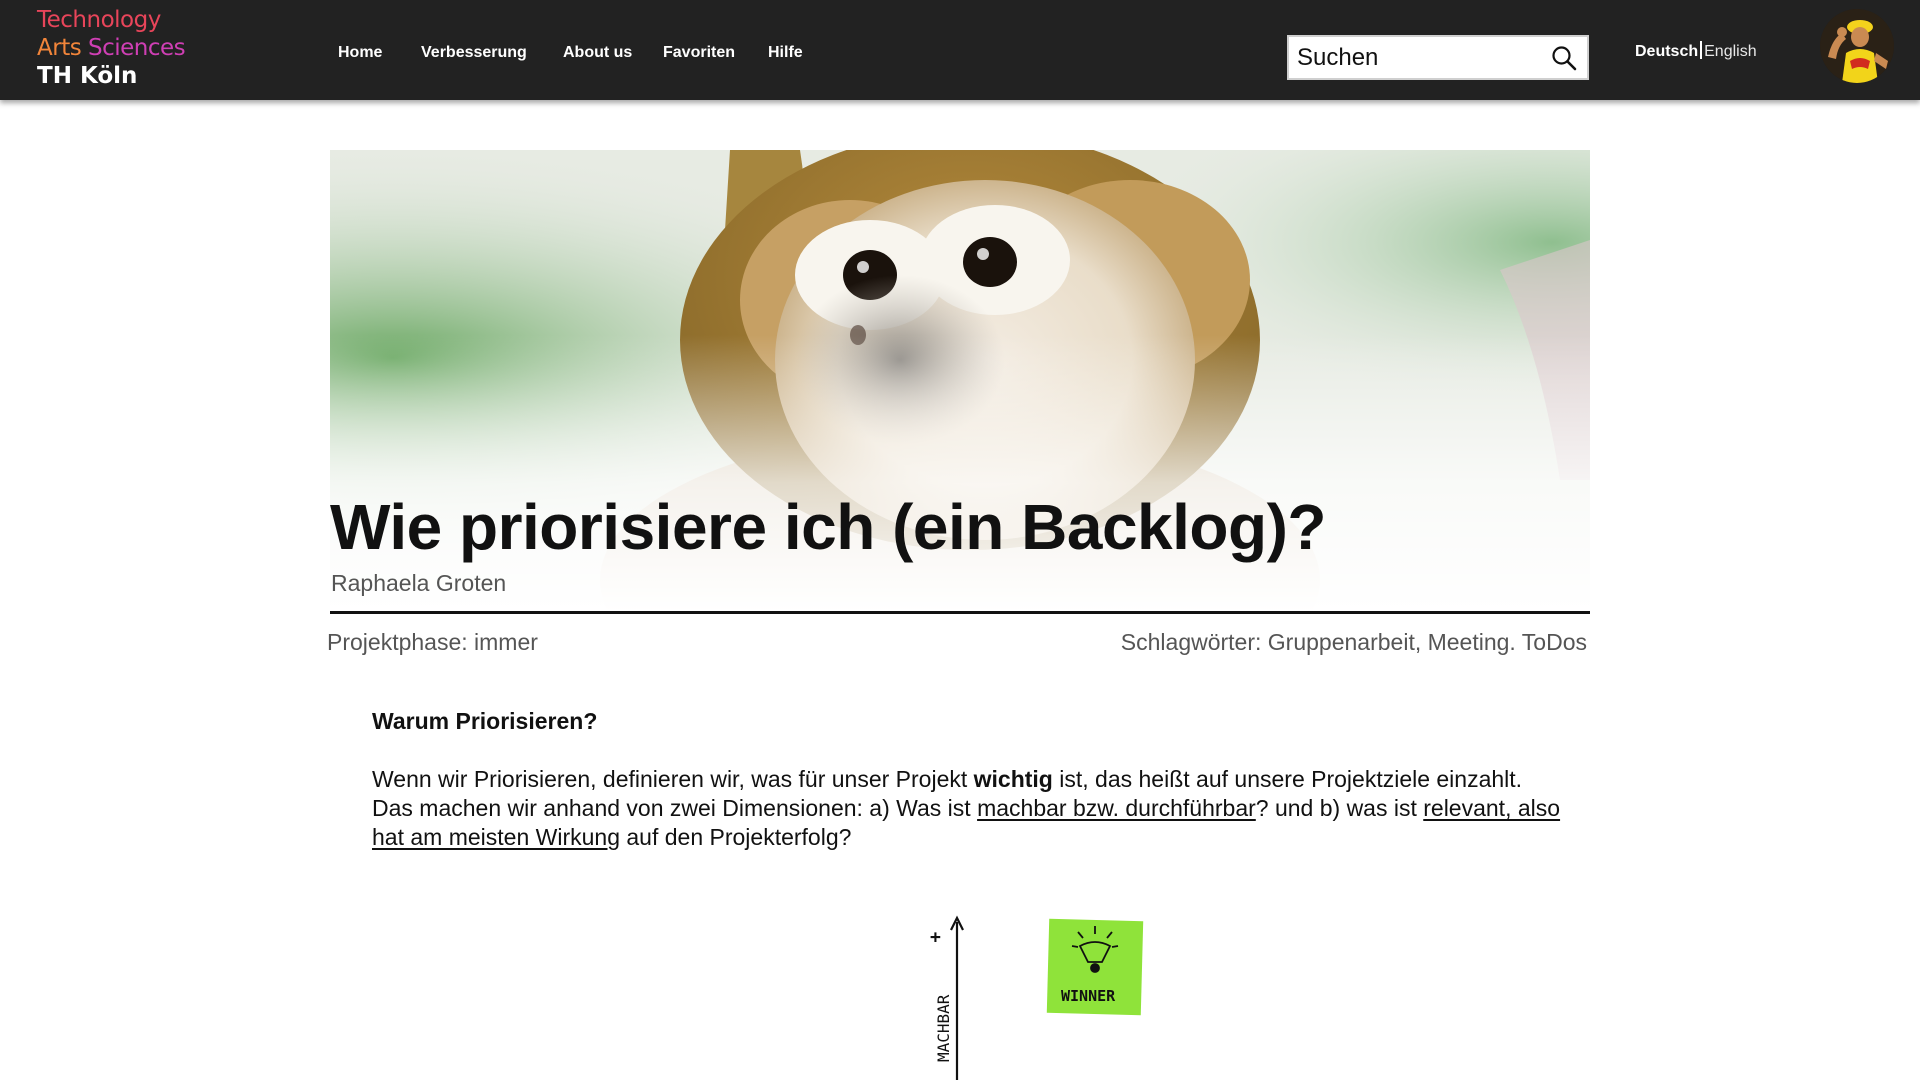  I want to click on article-author: Raphaela Groten, so click(419, 583).